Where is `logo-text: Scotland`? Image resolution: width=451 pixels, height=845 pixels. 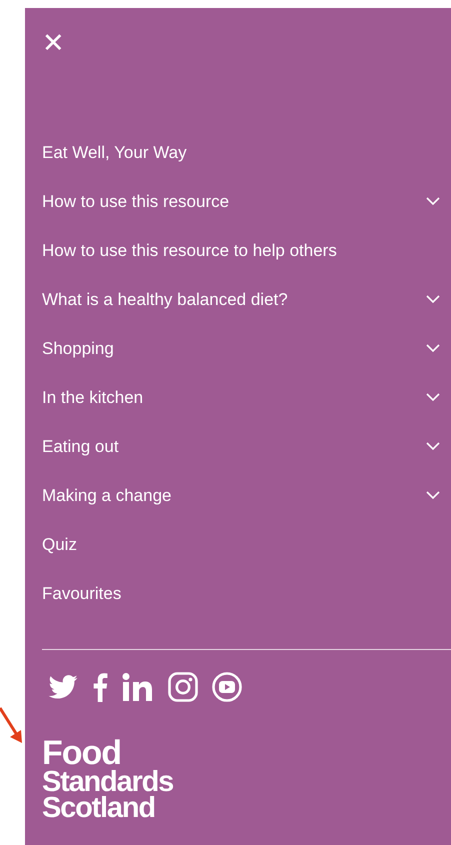
logo-text: Scotland is located at coordinates (99, 808).